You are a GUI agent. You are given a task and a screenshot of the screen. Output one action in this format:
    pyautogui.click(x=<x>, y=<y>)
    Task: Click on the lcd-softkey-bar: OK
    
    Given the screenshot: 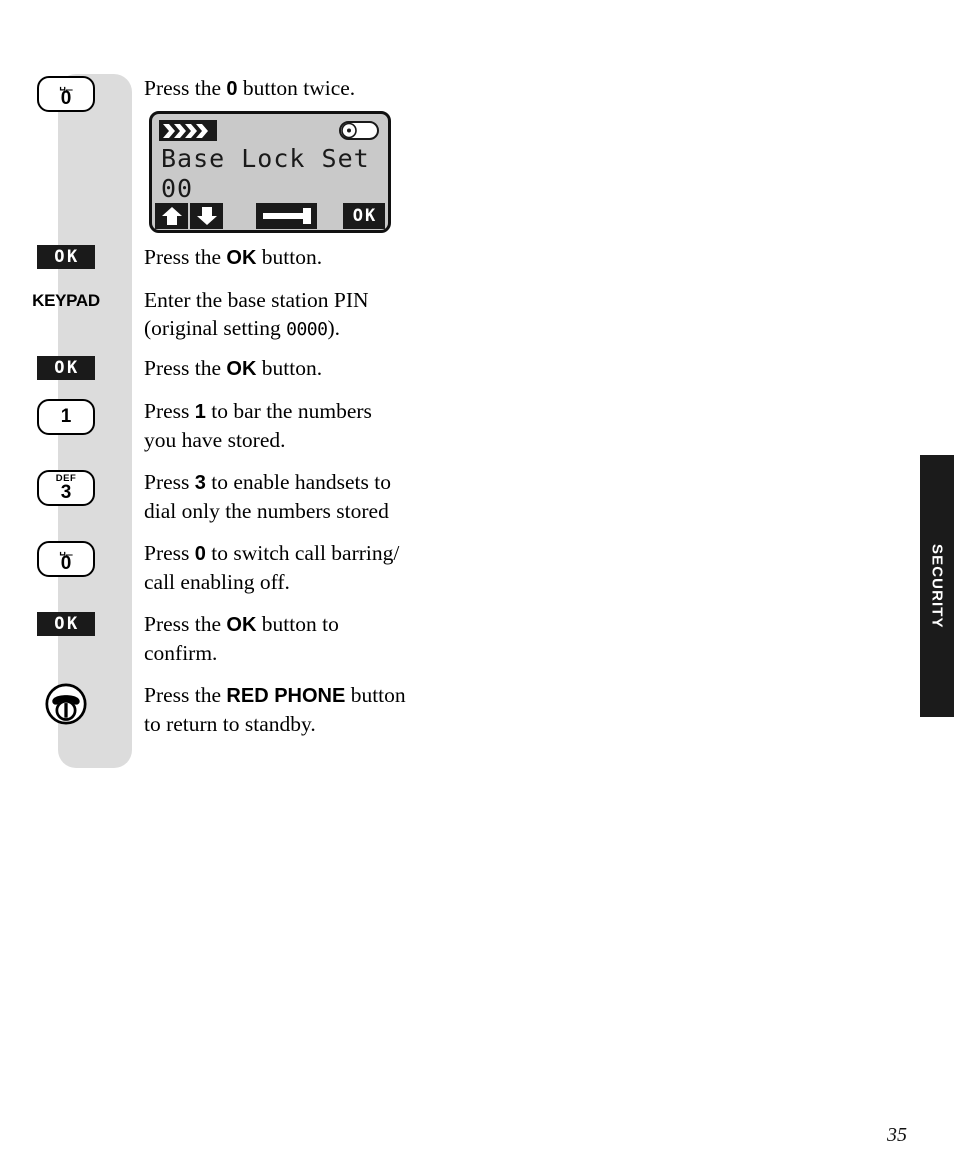 What is the action you would take?
    pyautogui.click(x=270, y=216)
    